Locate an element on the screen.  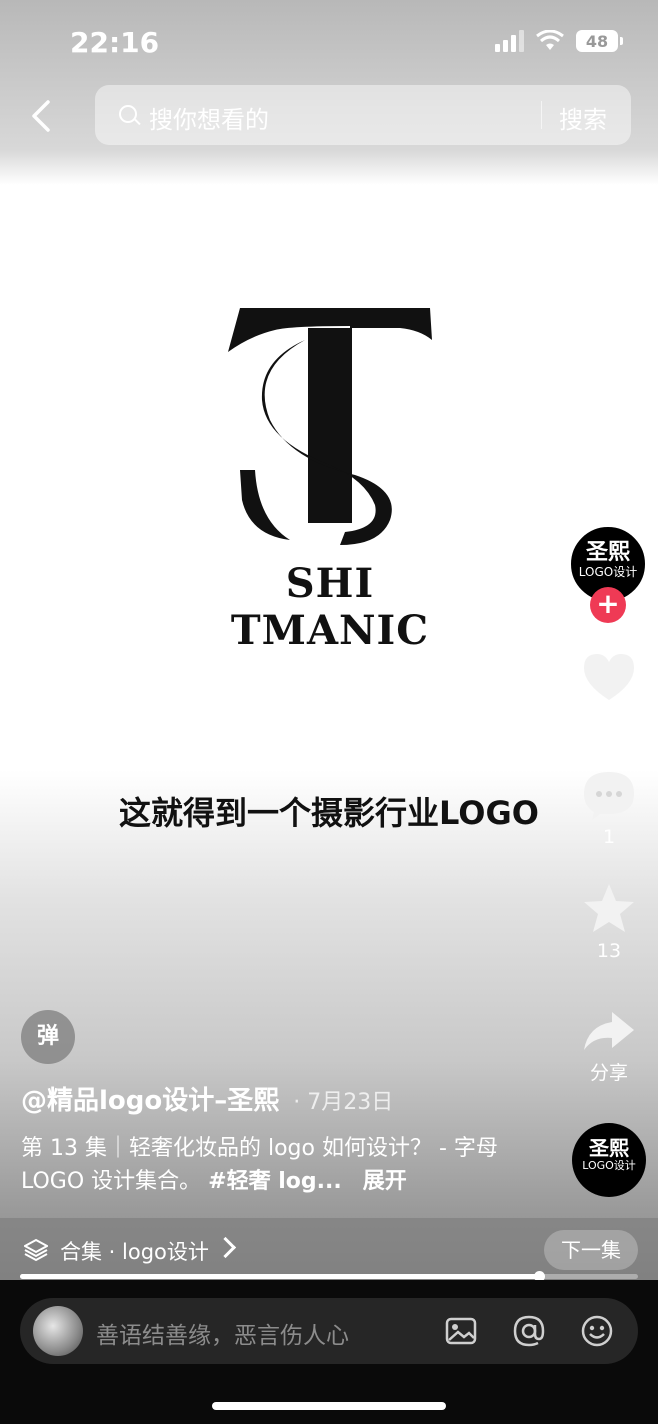
collection-bar: 合集 · logo设计 下一集 is located at coordinates (329, 1249).